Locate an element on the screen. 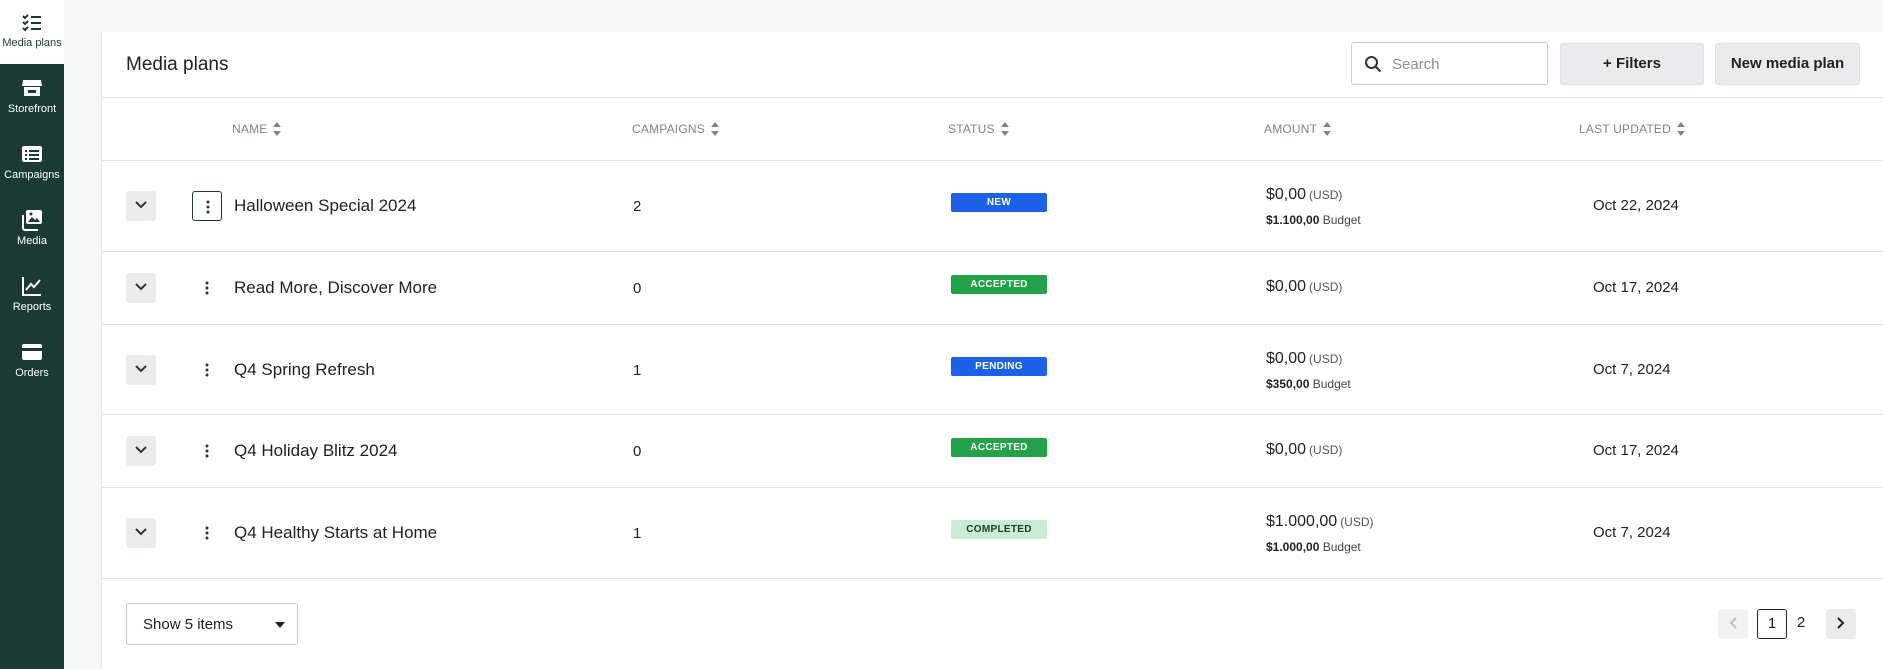  page-size-select: Show 5 items is located at coordinates (212, 624).